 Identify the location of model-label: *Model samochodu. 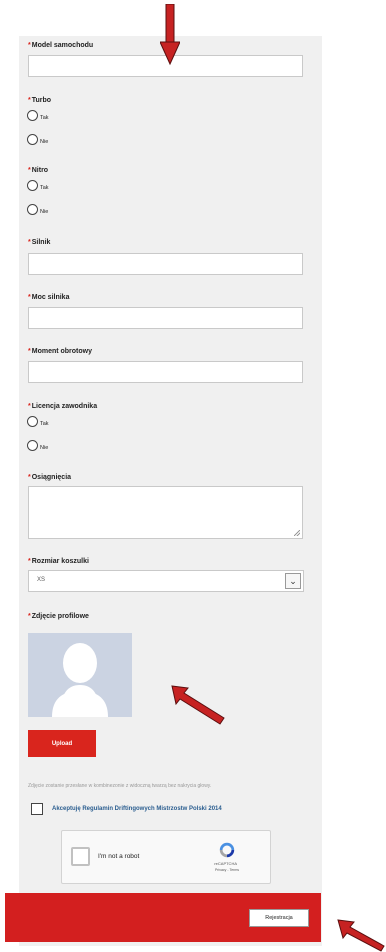
(61, 45).